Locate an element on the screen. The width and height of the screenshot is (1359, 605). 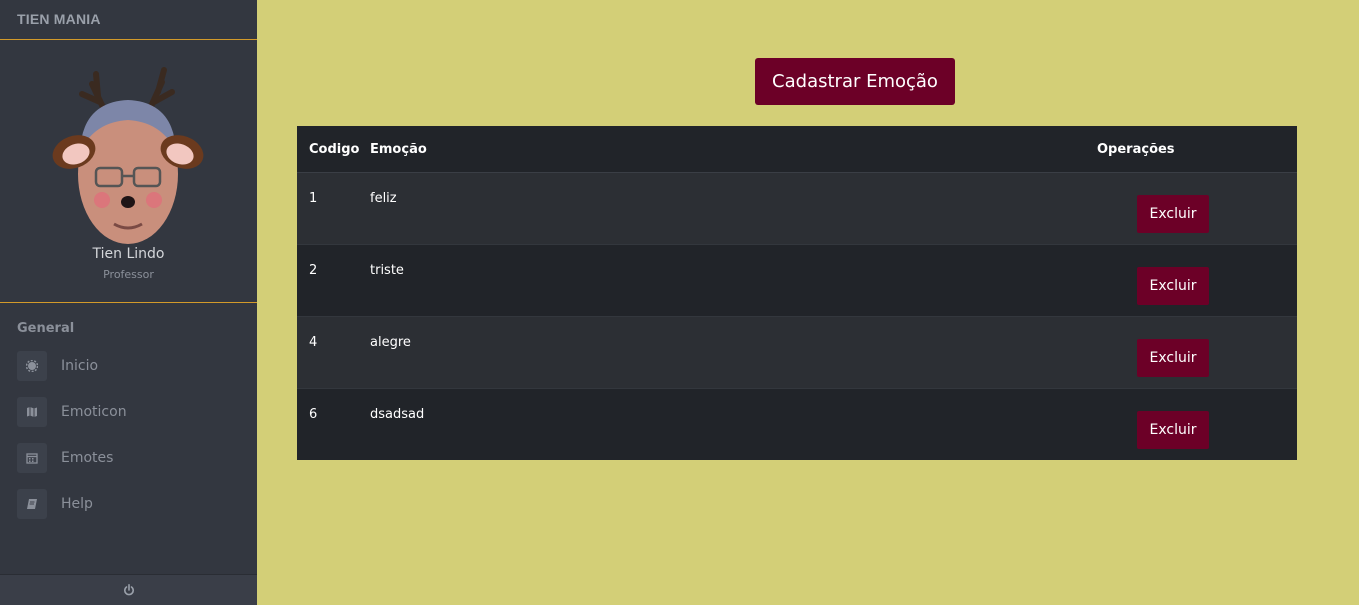
sidebar-item-label: Emoticon is located at coordinates (94, 412).